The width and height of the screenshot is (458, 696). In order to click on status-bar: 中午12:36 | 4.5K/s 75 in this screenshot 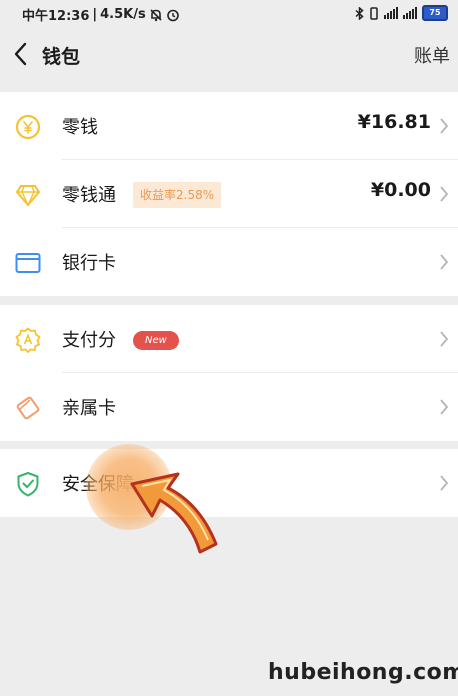, I will do `click(229, 13)`.